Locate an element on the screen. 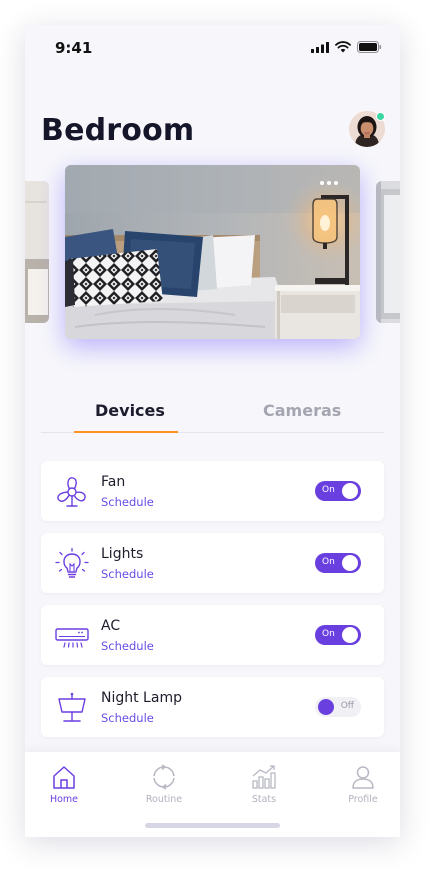 Image resolution: width=435 pixels, height=872 pixels. page-title: Bedroom is located at coordinates (118, 130).